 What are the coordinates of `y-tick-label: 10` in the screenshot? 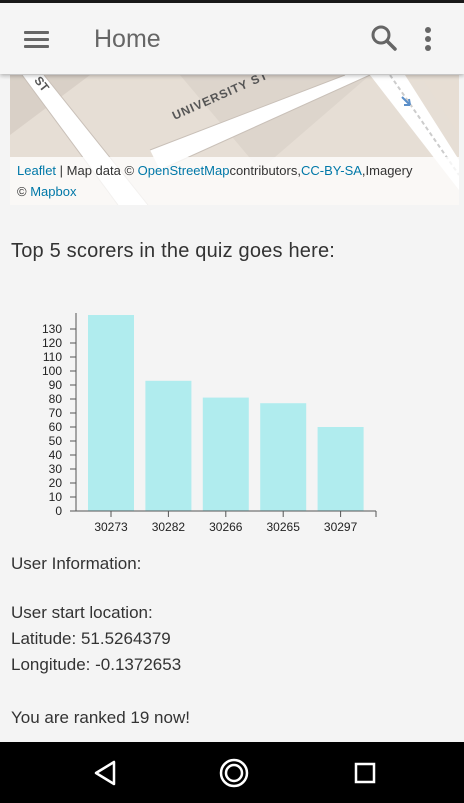 It's located at (56, 497).